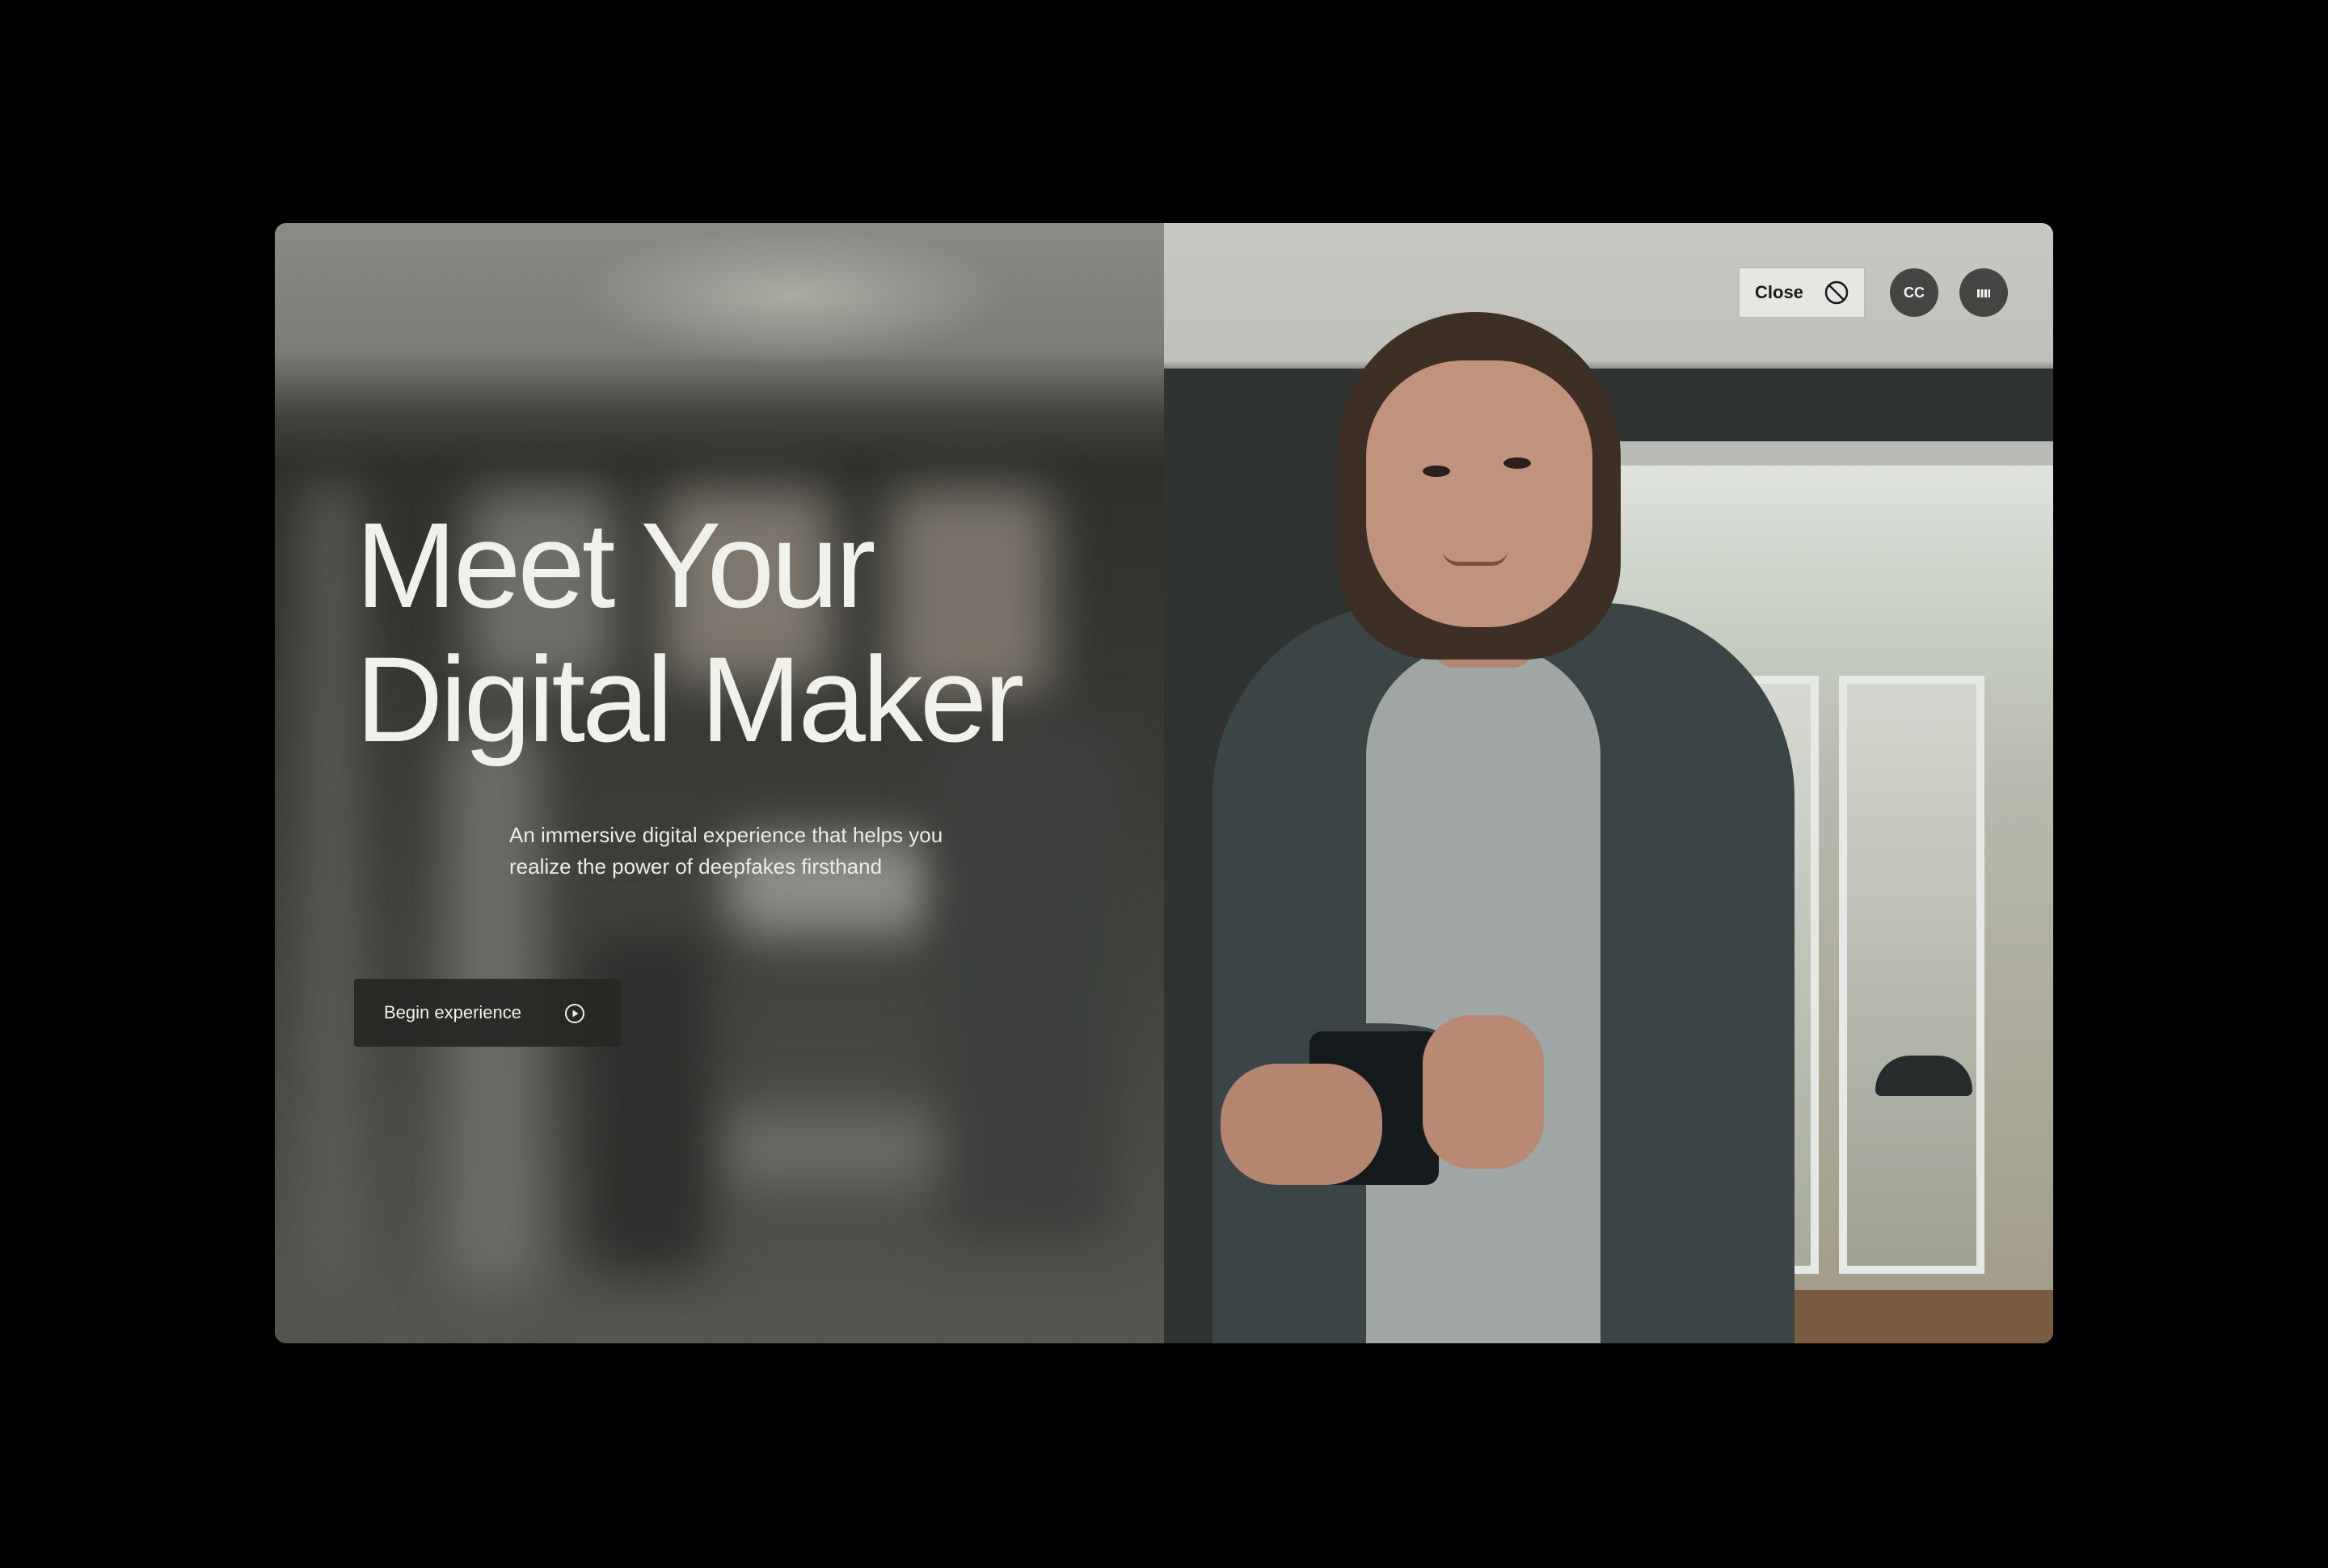 Image resolution: width=2328 pixels, height=1568 pixels. What do you see at coordinates (453, 1012) in the screenshot?
I see `begin-experience-label: Begin experience` at bounding box center [453, 1012].